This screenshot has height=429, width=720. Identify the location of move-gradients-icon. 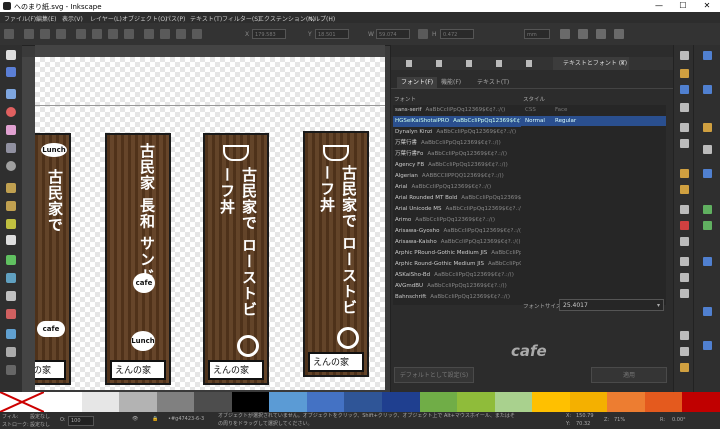
(601, 34).